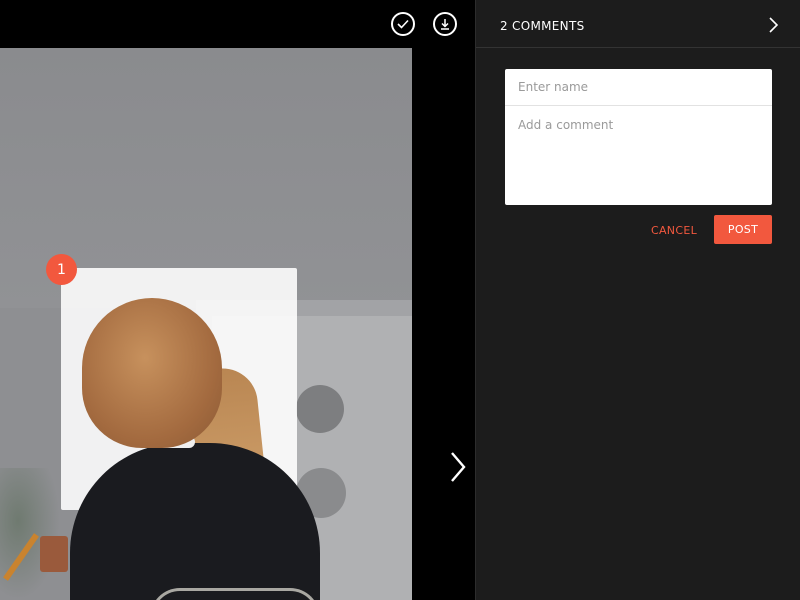 Image resolution: width=800 pixels, height=600 pixels. I want to click on comment-form, so click(638, 137).